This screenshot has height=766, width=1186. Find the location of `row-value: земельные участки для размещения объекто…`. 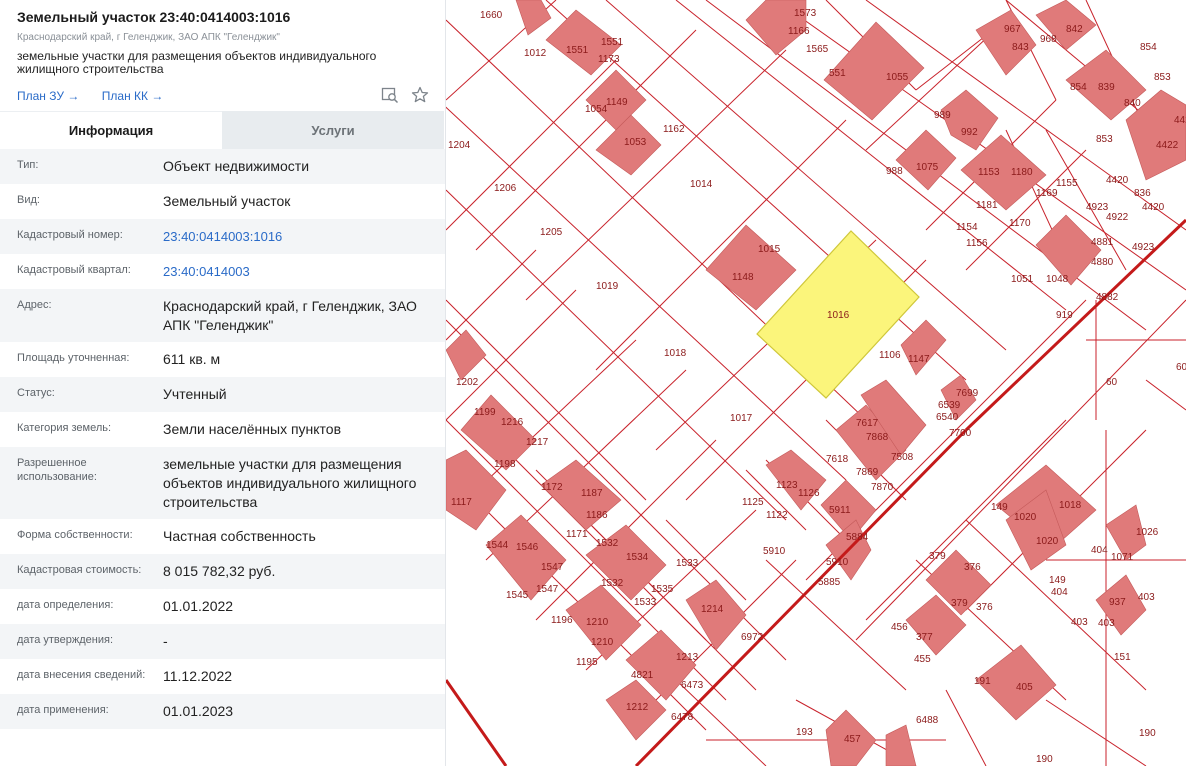

row-value: земельные участки для размещения объекто… is located at coordinates (290, 483).